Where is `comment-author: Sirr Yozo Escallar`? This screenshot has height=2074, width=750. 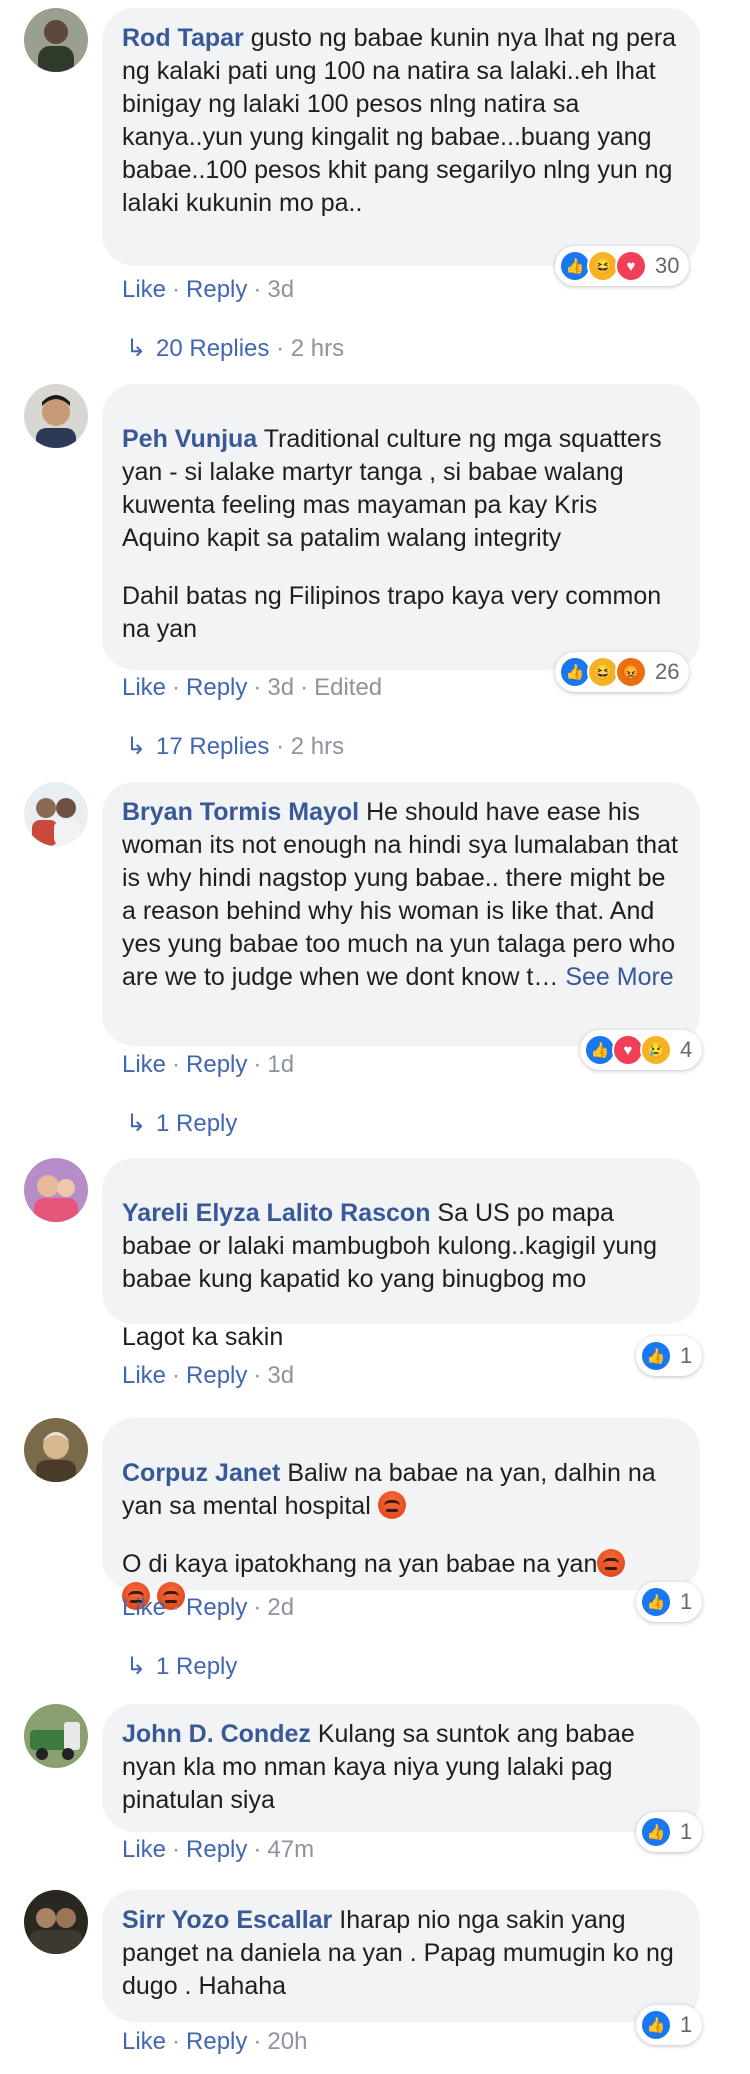 comment-author: Sirr Yozo Escallar is located at coordinates (227, 1920).